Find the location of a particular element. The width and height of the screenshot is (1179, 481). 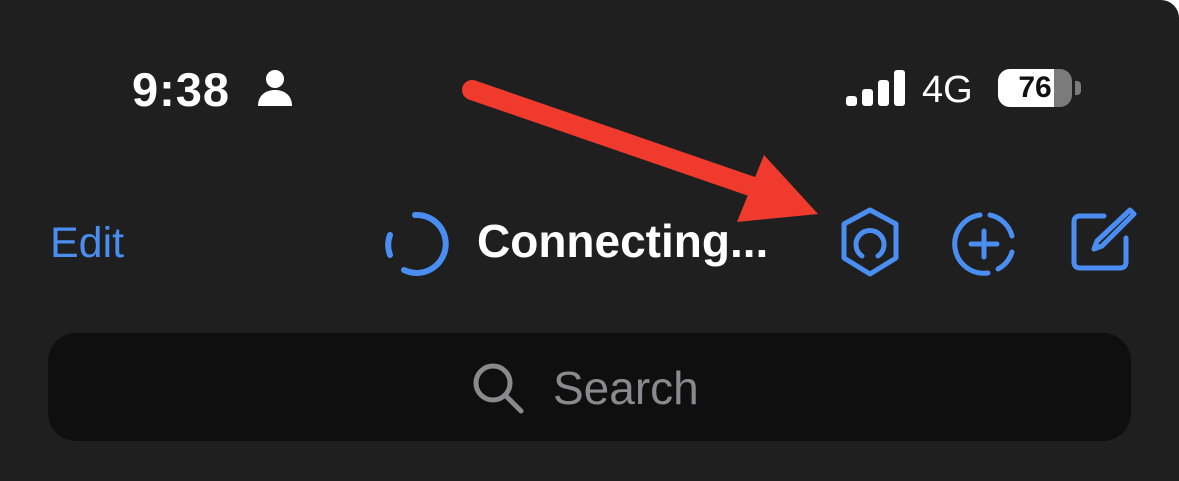

compose-icon is located at coordinates (1103, 240).